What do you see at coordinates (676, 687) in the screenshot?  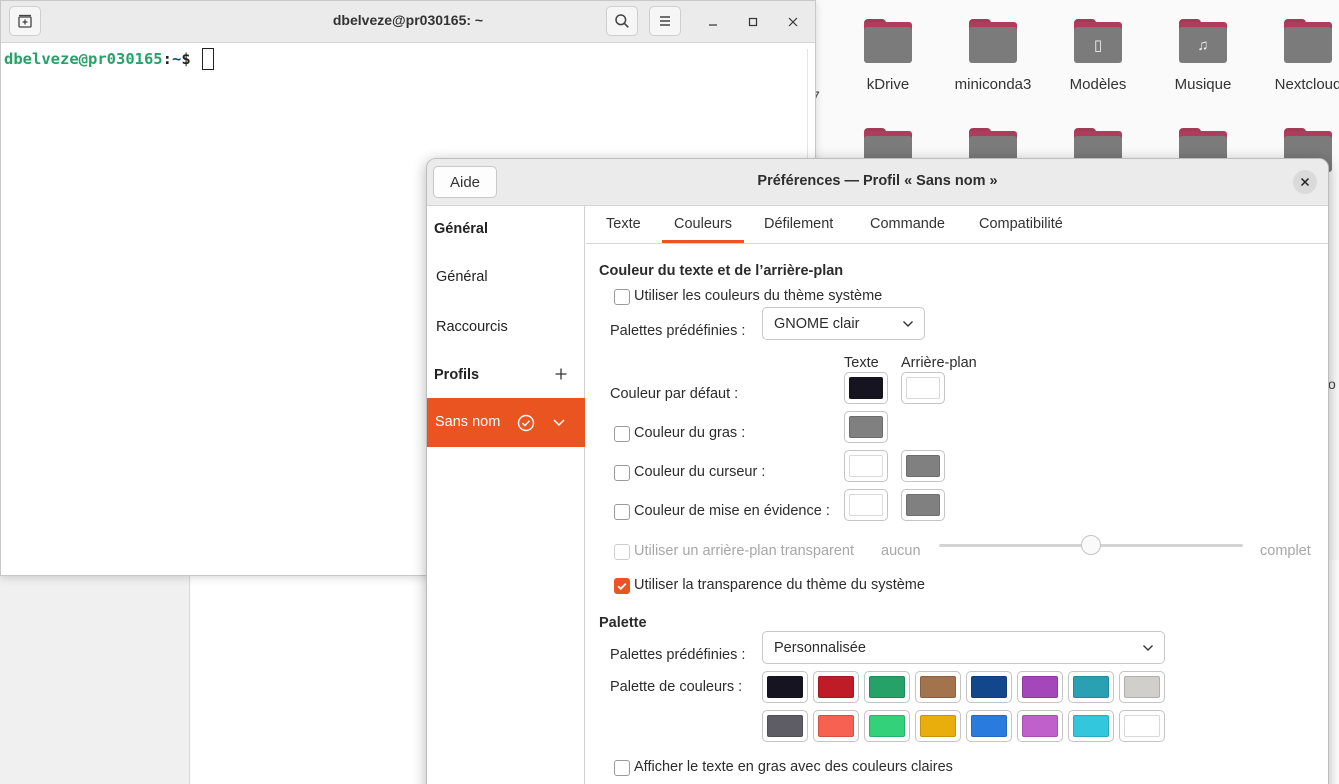 I see `palette-colors-label: Palette de couleurs :` at bounding box center [676, 687].